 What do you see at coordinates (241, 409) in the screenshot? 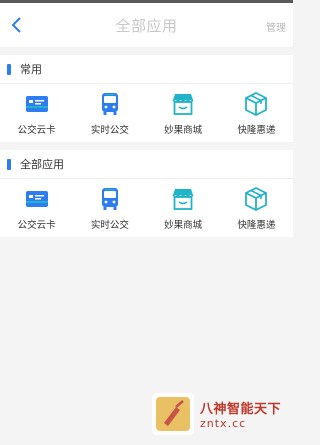
I see `watermark-title: 八神智能天下` at bounding box center [241, 409].